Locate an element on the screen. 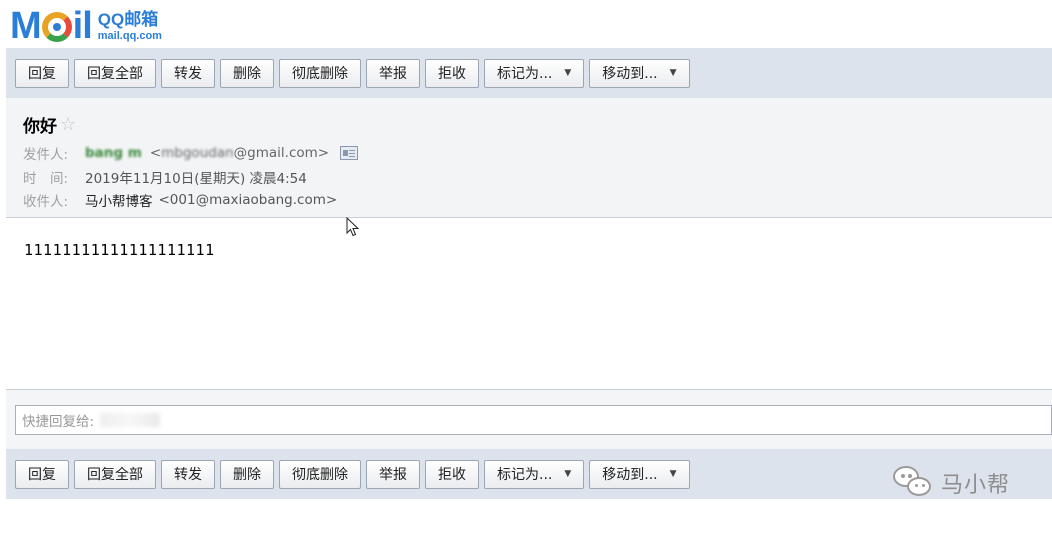 The height and width of the screenshot is (533, 1052). recipient-name: 马小帮博客 is located at coordinates (119, 200).